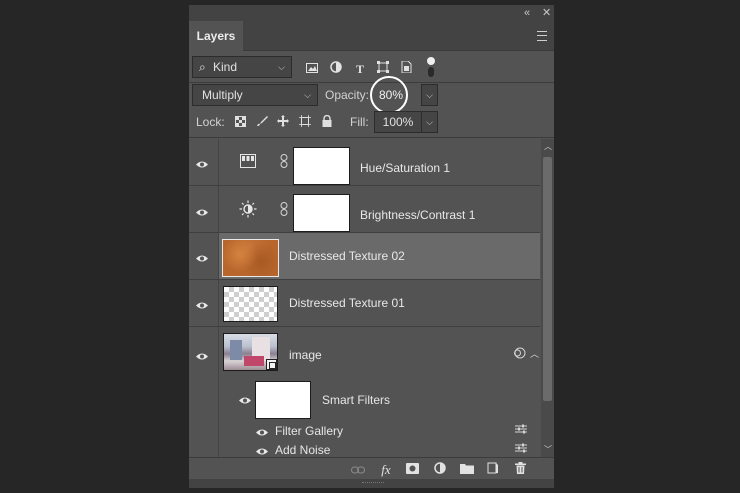 The image size is (740, 493). I want to click on smart-filter-mask-thumbnail, so click(283, 400).